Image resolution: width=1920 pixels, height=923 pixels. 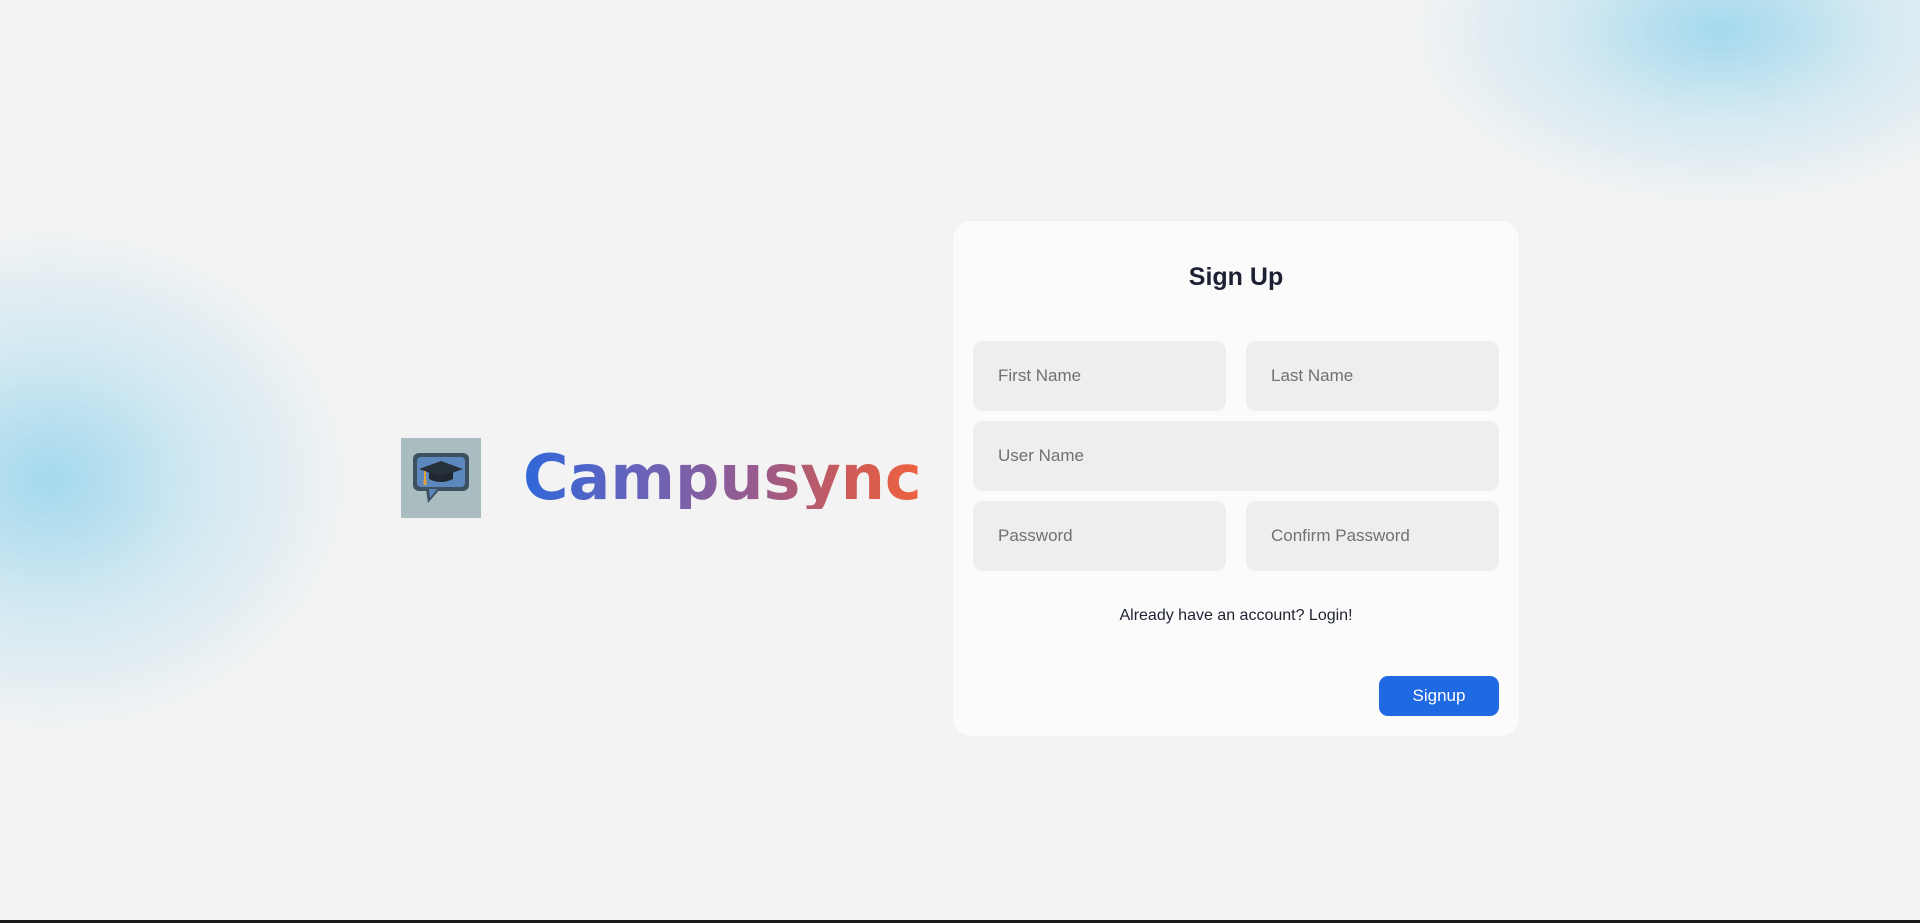 I want to click on background-glow-left, so click(x=180, y=480).